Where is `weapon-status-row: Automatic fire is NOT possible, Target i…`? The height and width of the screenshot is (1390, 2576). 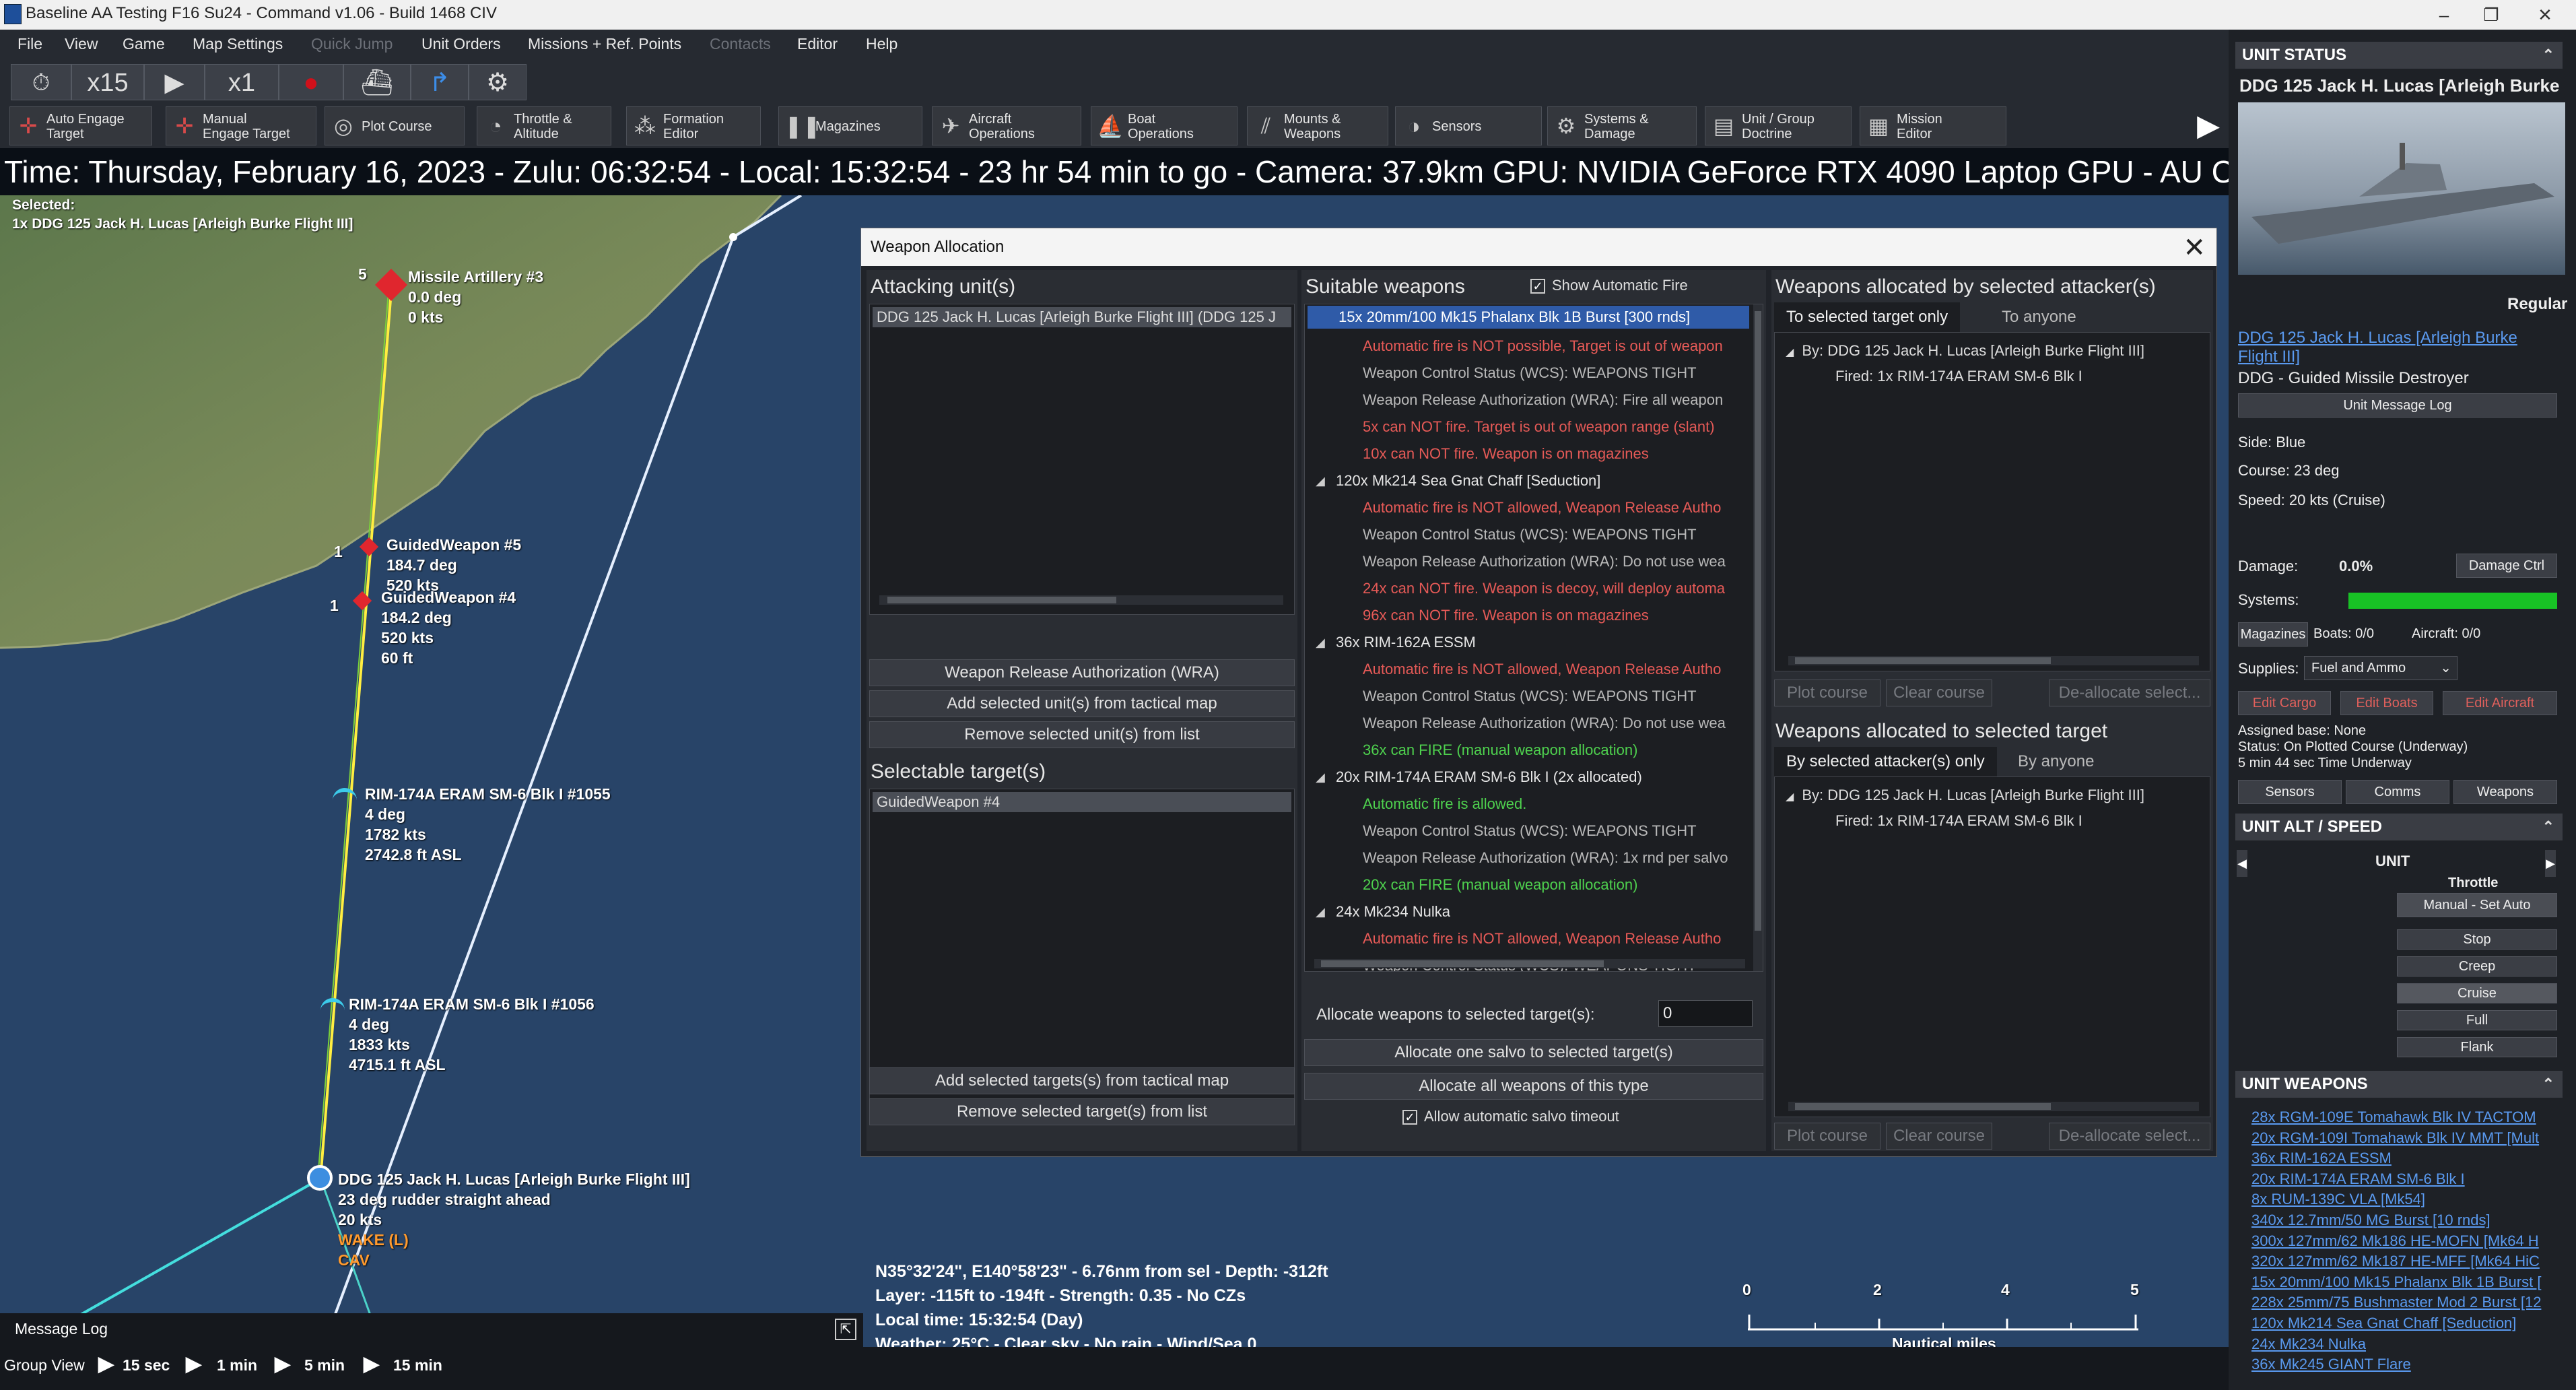
weapon-status-row: Automatic fire is NOT possible, Target i… is located at coordinates (1528, 346).